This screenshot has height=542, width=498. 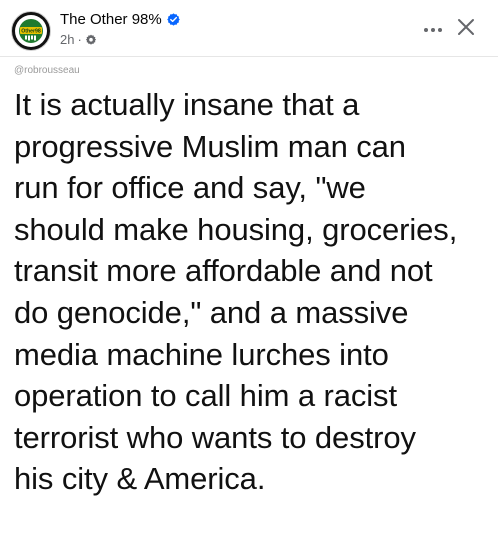 I want to click on quote-line: media machine lurches into, so click(x=201, y=354).